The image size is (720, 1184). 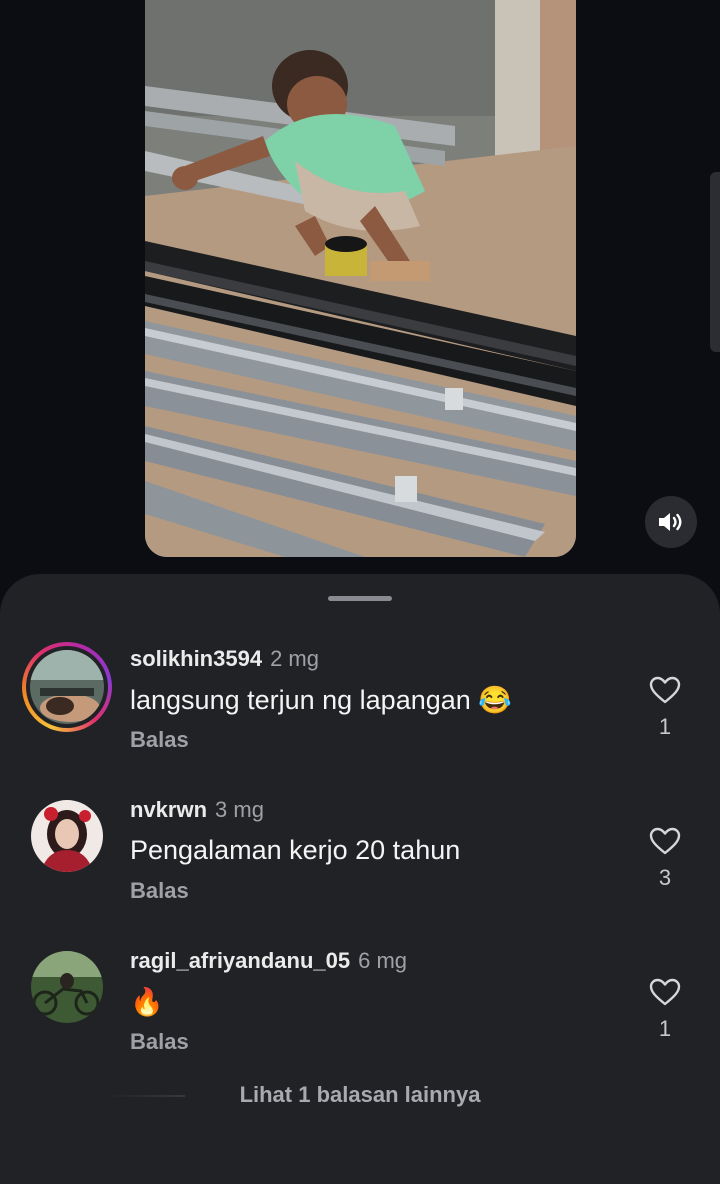 I want to click on comment-item: ragil_afriyandanu_05 6 mg 🔥 Balas 1, so click(x=360, y=1014).